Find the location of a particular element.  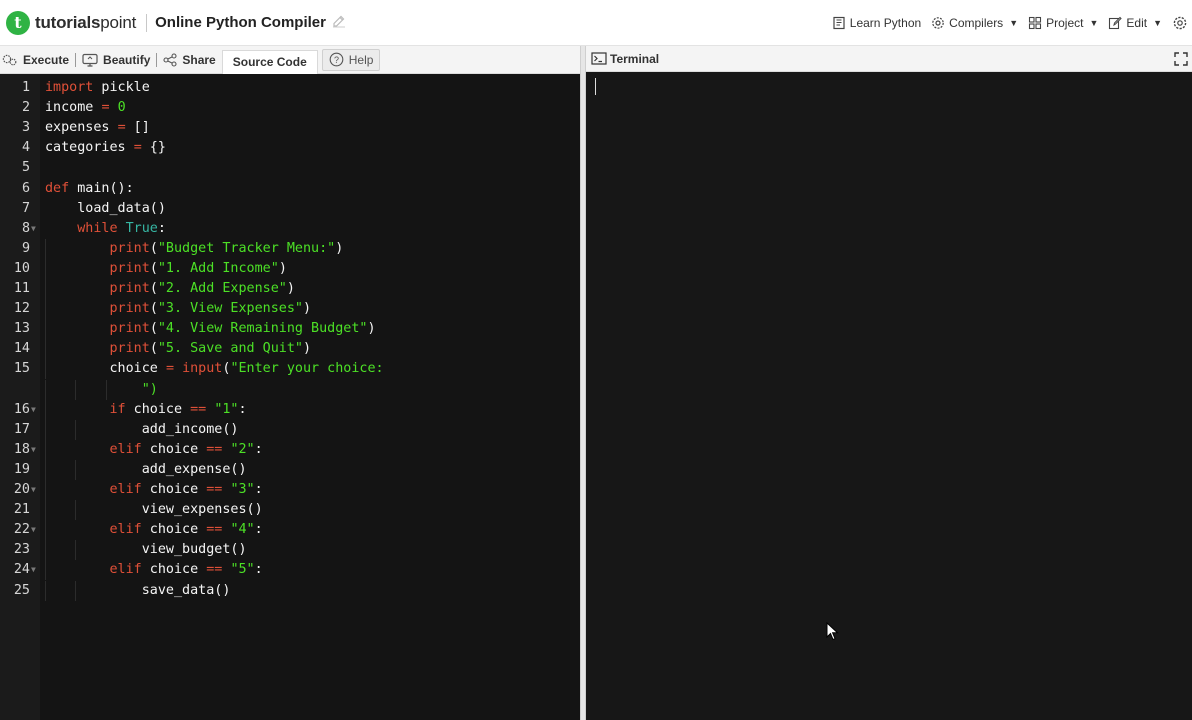

code-text: while True: is located at coordinates (121, 228).